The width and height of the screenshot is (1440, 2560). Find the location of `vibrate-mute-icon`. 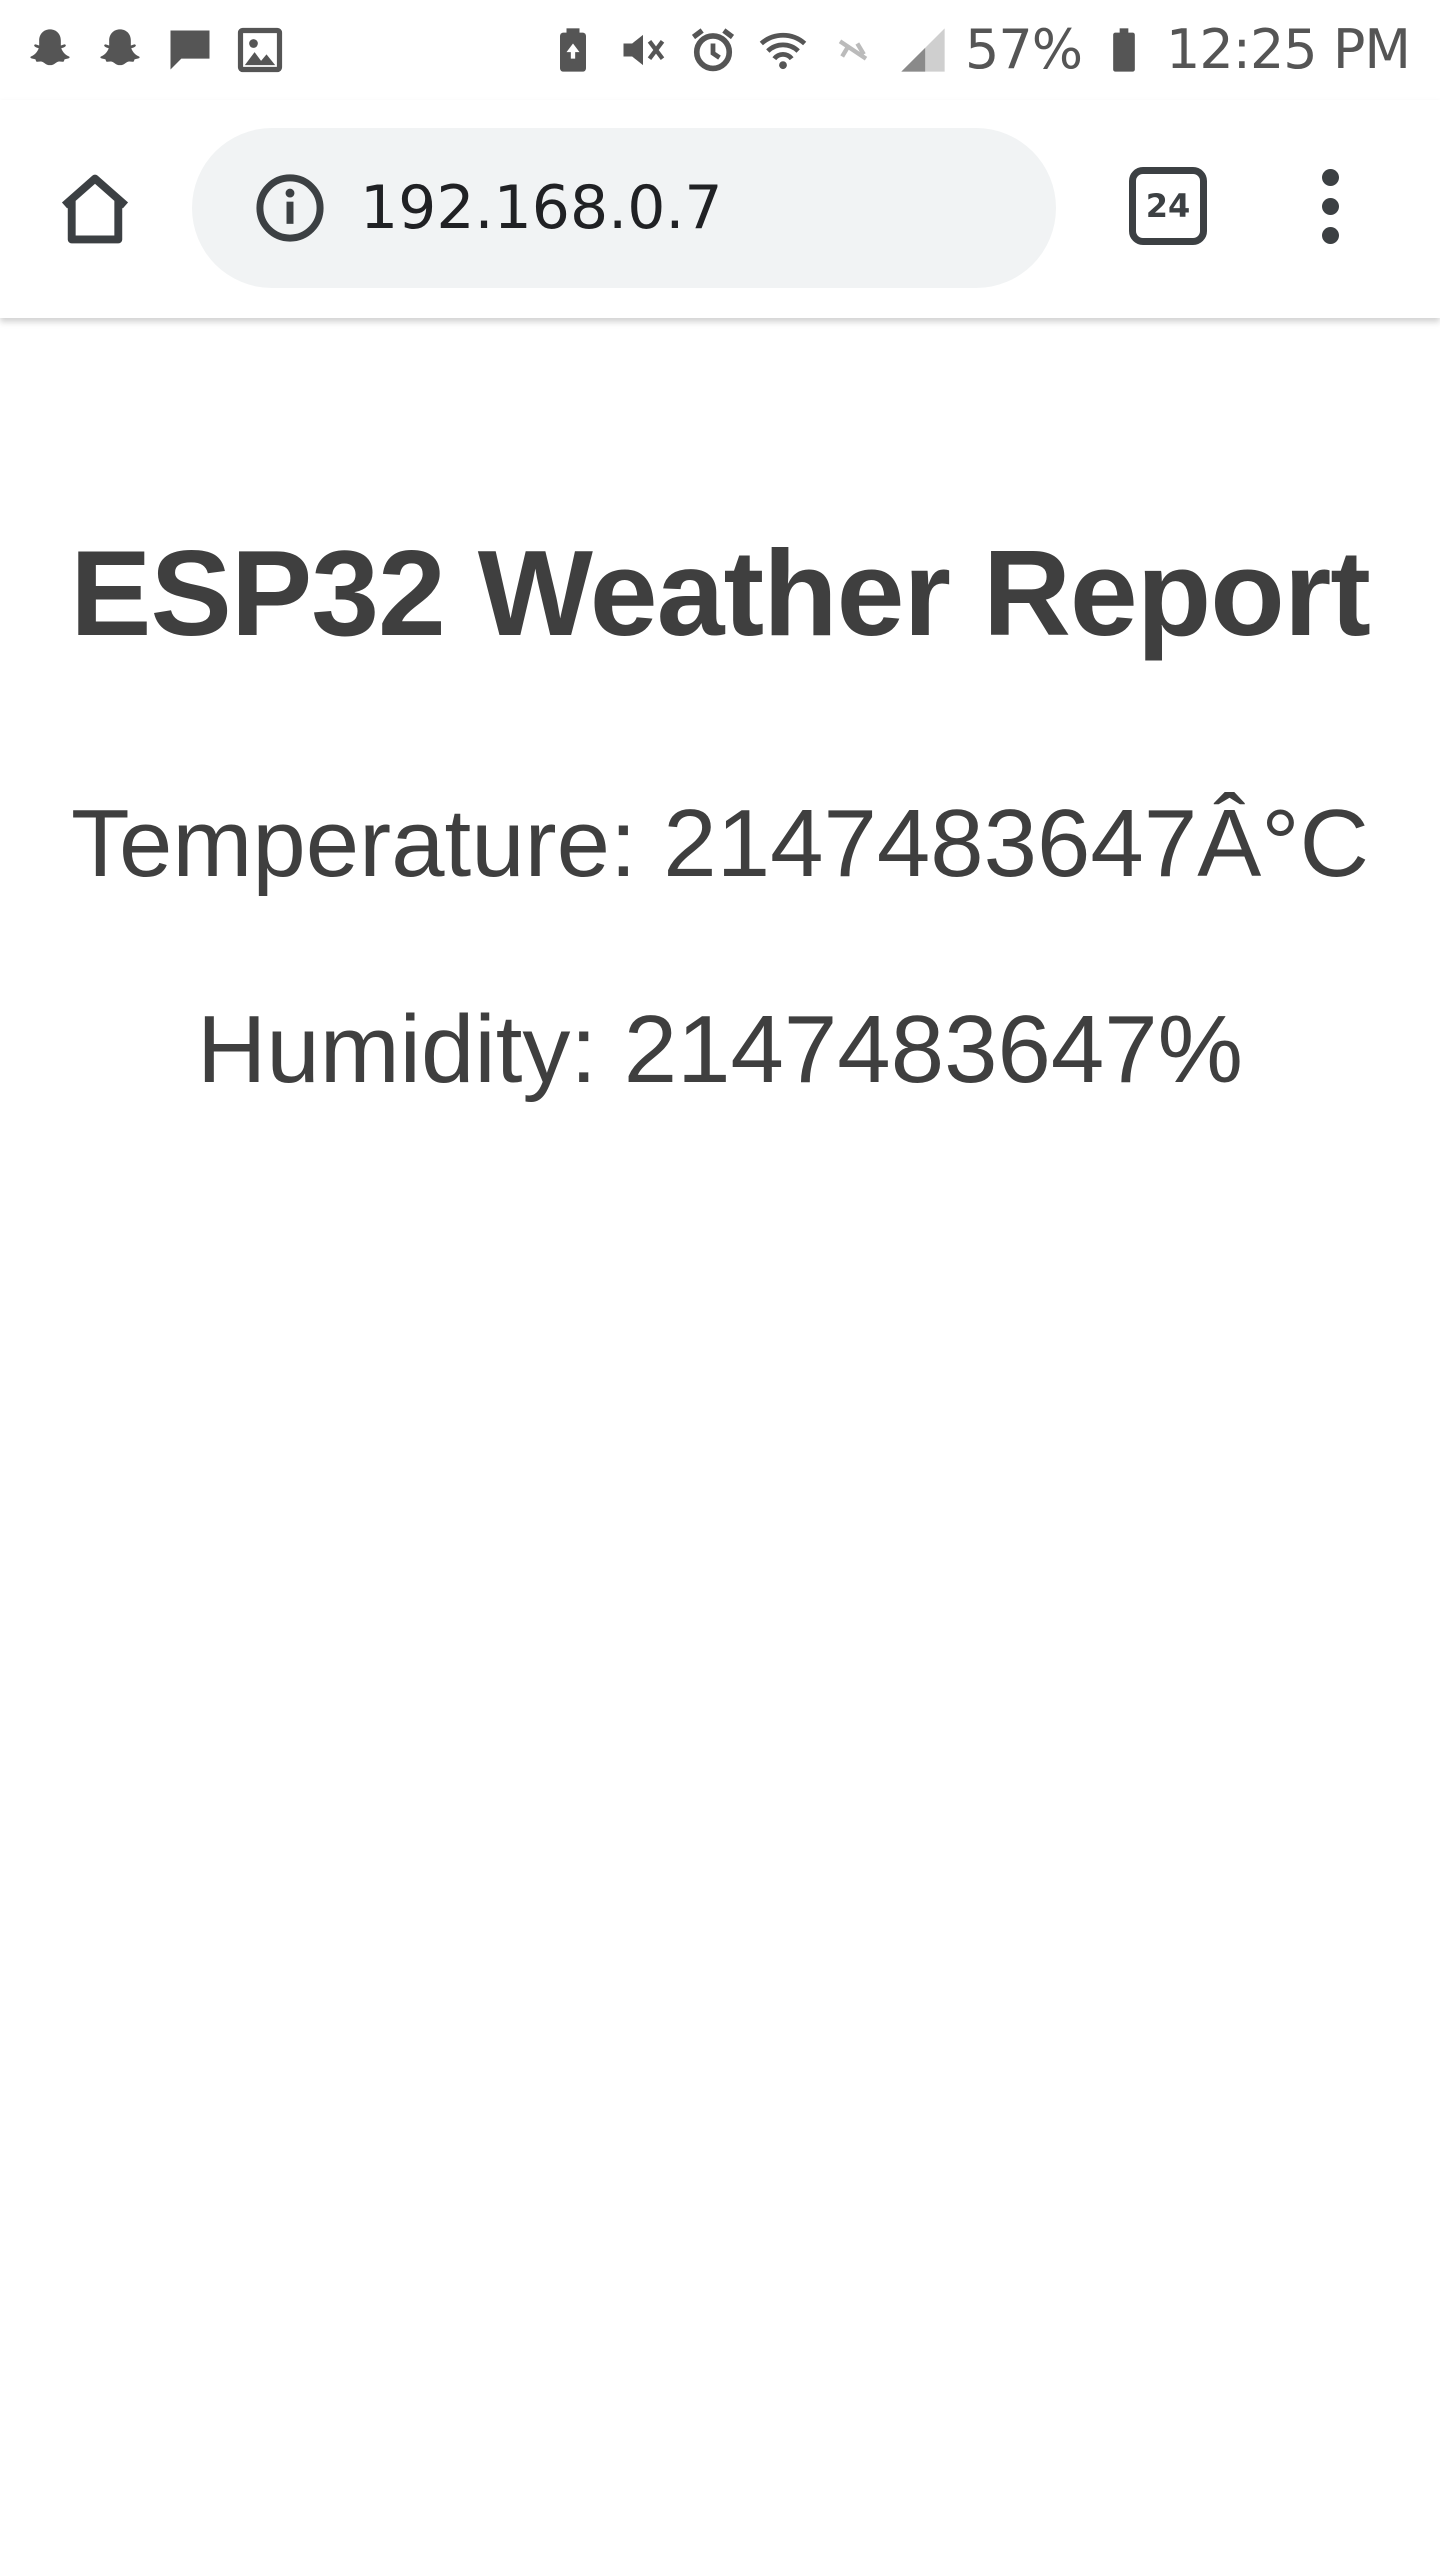

vibrate-mute-icon is located at coordinates (643, 50).